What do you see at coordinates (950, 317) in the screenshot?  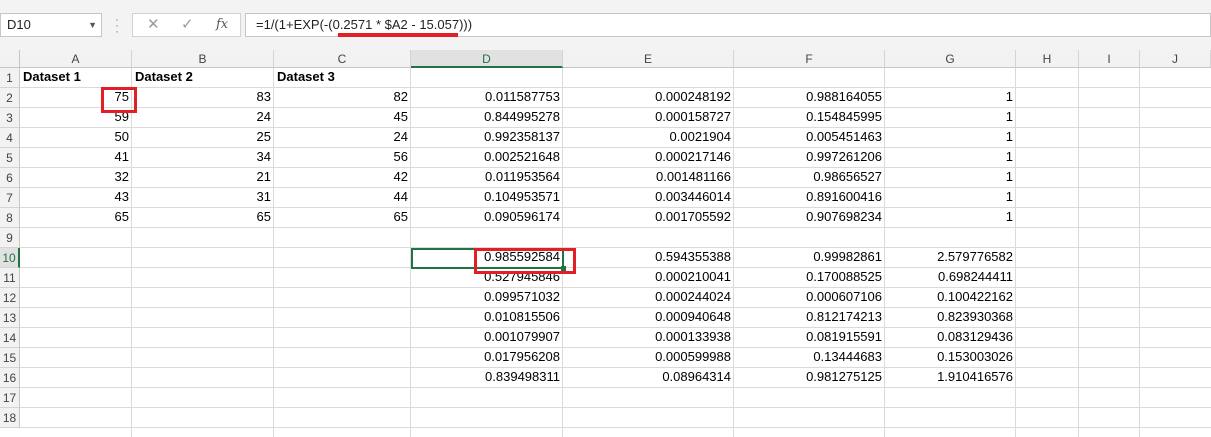 I see `cell-g13: 0.823930368` at bounding box center [950, 317].